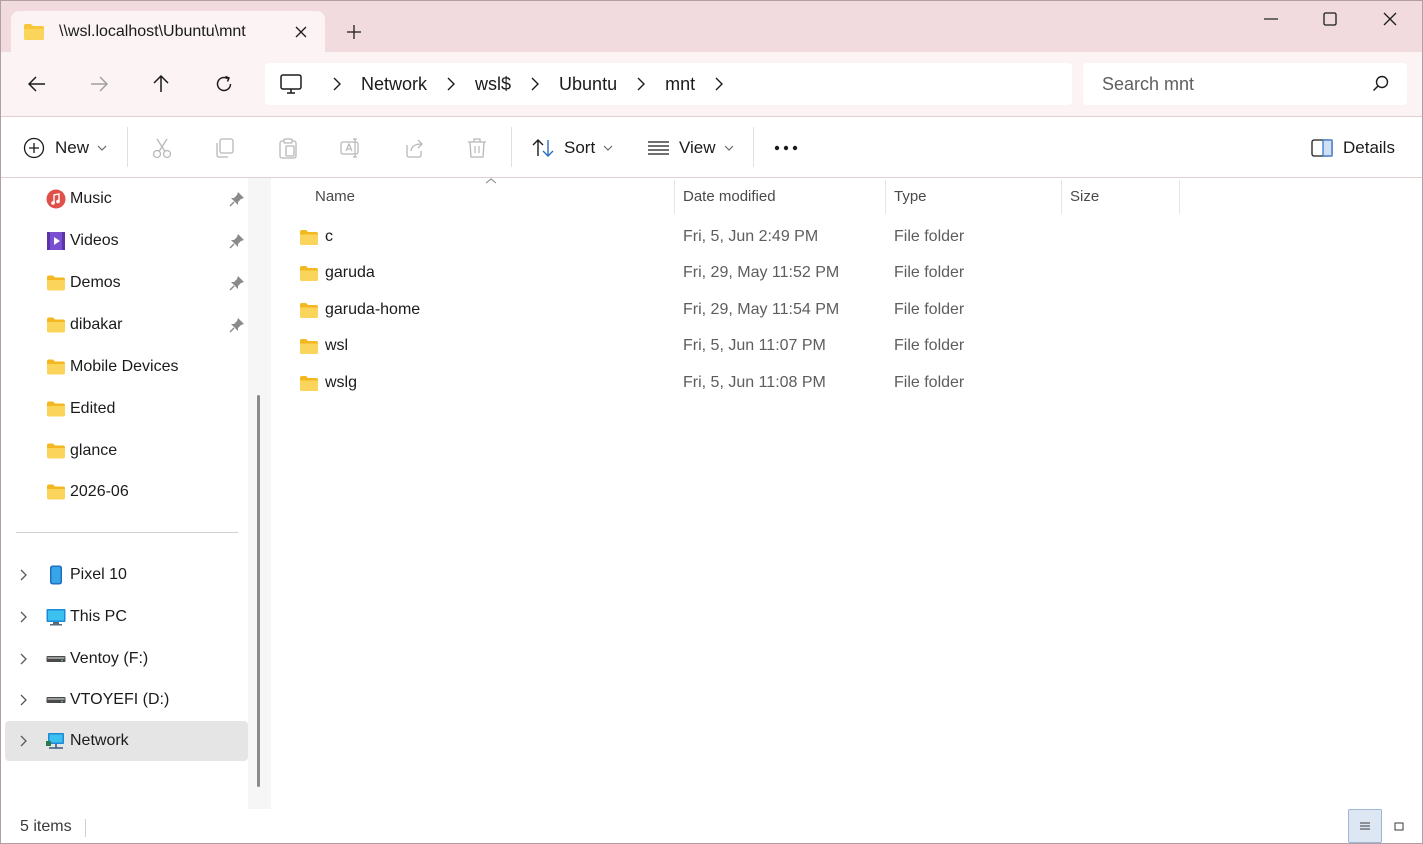 The image size is (1423, 844). I want to click on nav-item-demos: Demos, so click(124, 283).